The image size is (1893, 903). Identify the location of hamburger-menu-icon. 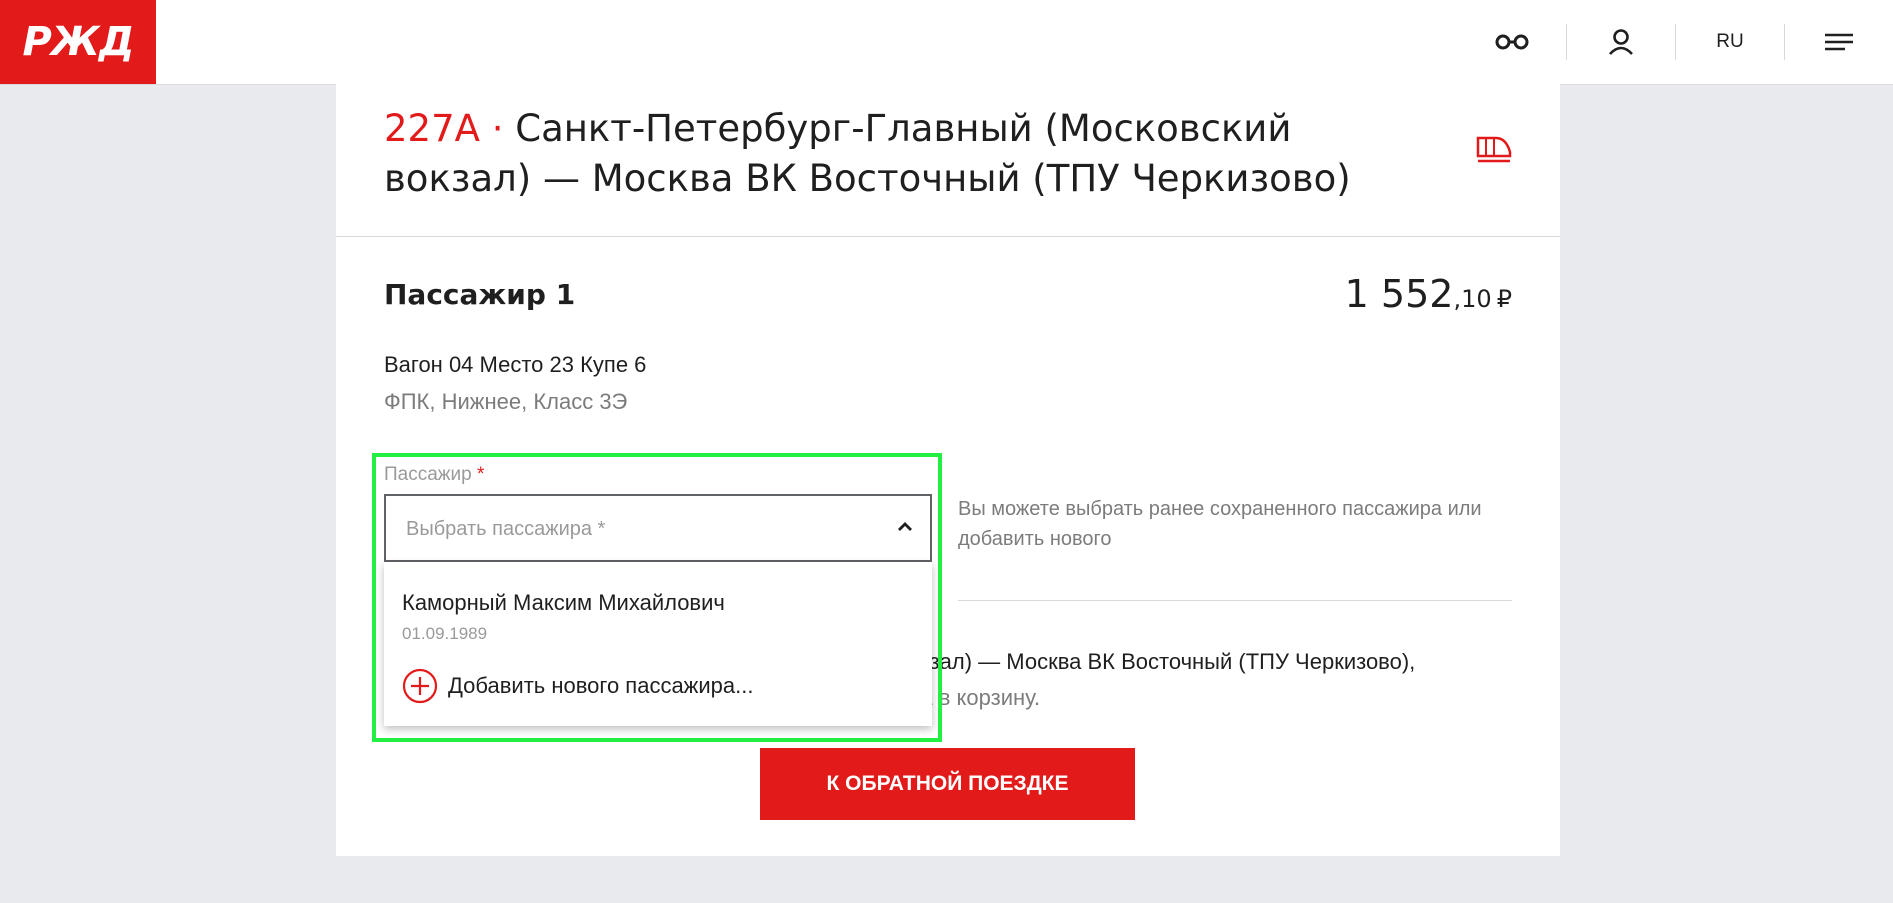
(1839, 42).